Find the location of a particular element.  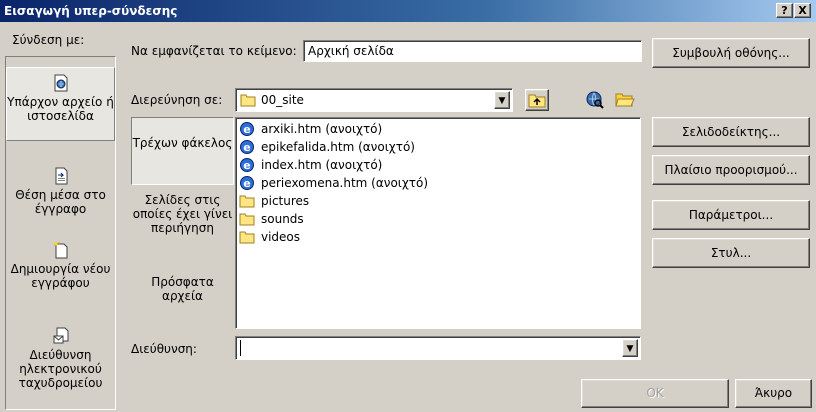

title-bar: Εισαγωγή υπερ-σύνδεσης ? X is located at coordinates (408, 11).